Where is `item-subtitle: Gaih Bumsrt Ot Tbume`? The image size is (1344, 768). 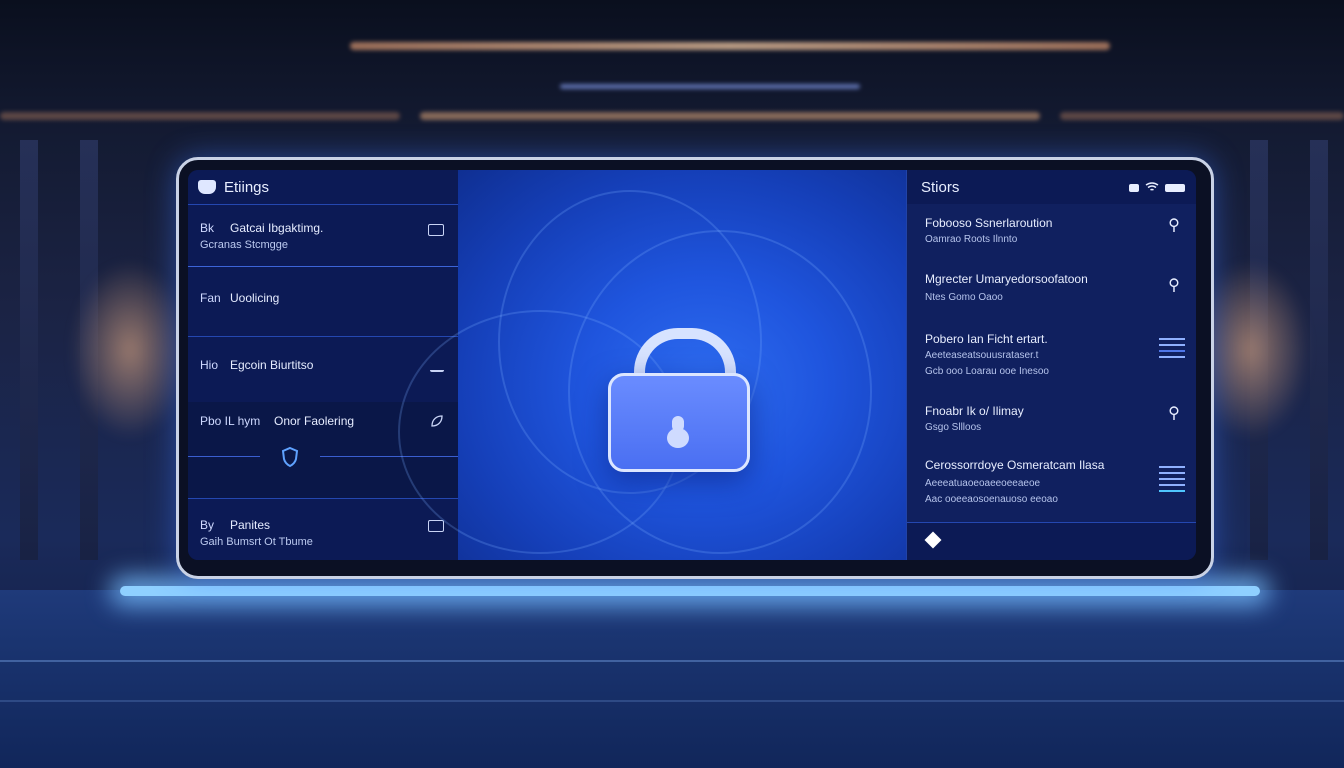 item-subtitle: Gaih Bumsrt Ot Tbume is located at coordinates (256, 542).